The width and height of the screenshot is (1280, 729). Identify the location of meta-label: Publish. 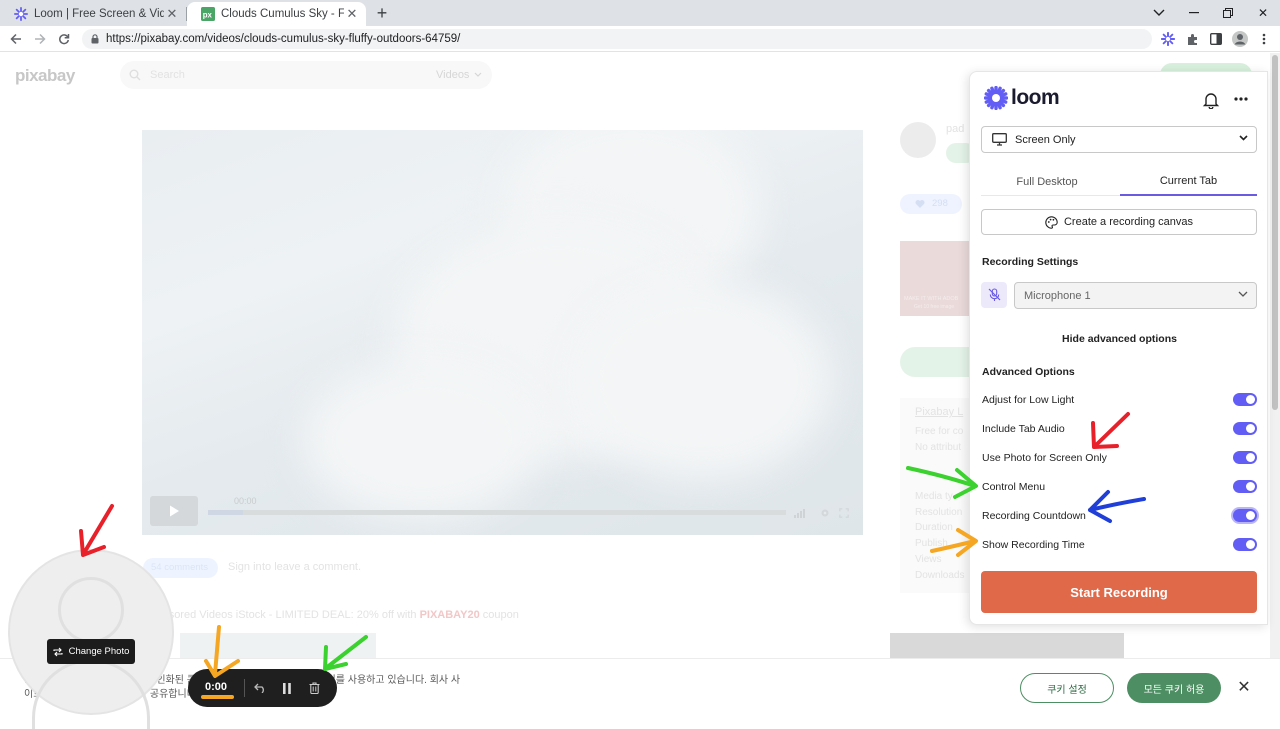
(931, 543).